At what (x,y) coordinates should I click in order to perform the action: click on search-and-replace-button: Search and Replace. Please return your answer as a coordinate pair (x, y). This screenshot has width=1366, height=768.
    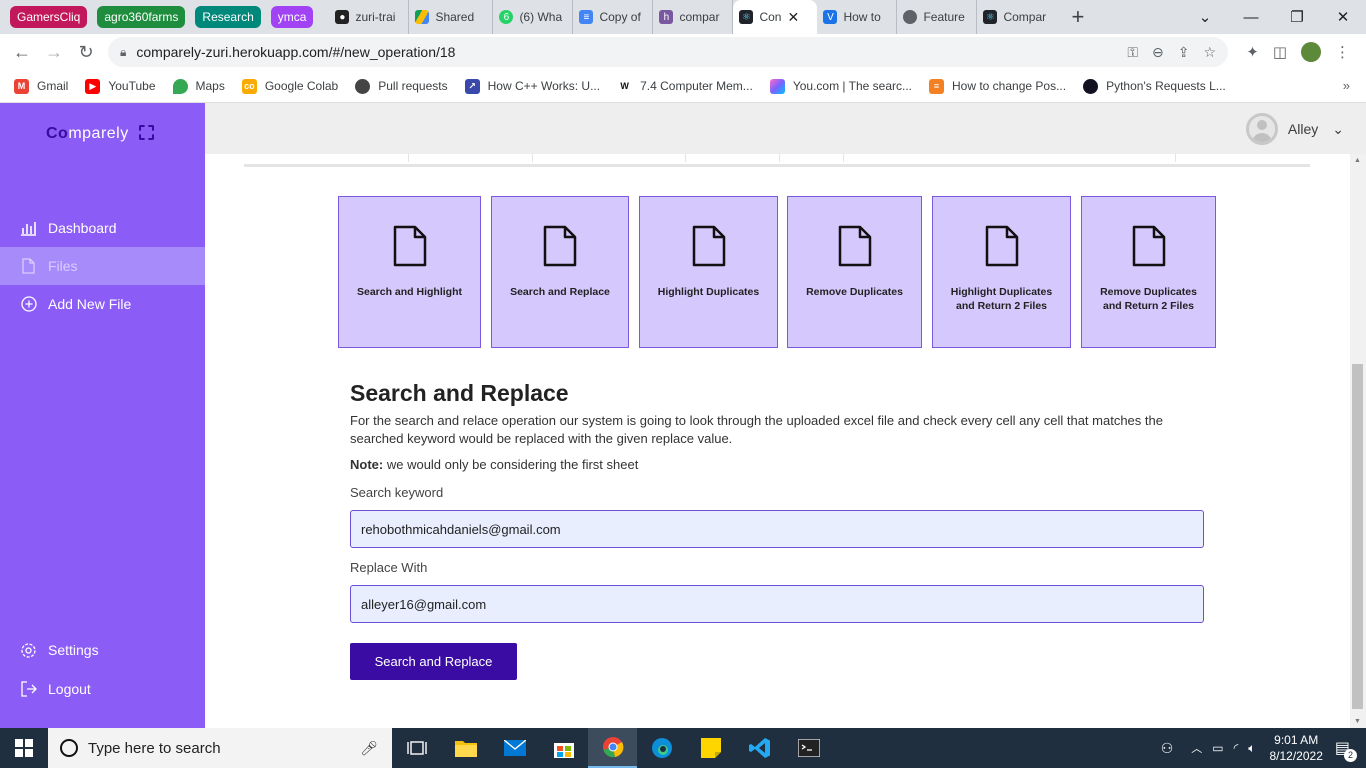
    Looking at the image, I should click on (433, 661).